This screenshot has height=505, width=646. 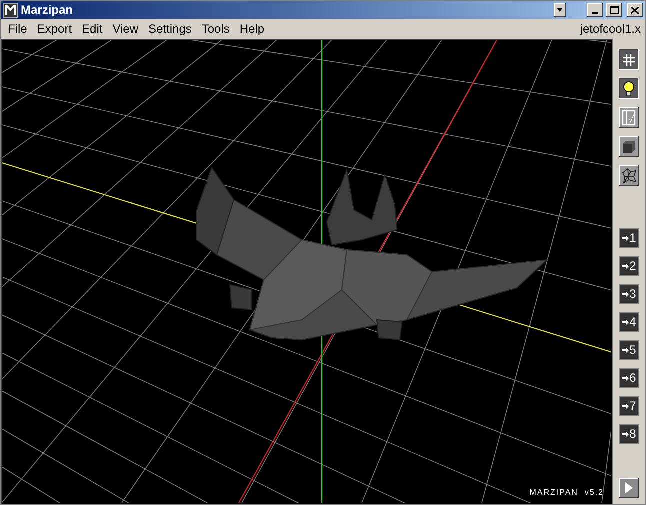 I want to click on frame-icon, so click(x=629, y=118).